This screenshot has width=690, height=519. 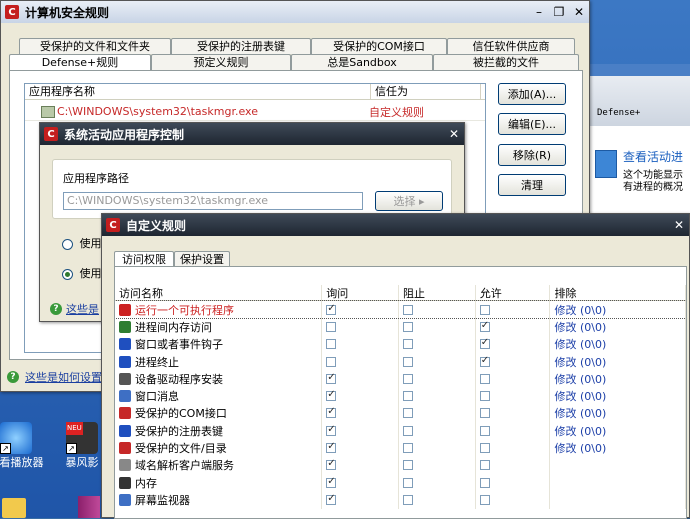 I want to click on tab-protection-settings: 保护设置, so click(x=202, y=259).